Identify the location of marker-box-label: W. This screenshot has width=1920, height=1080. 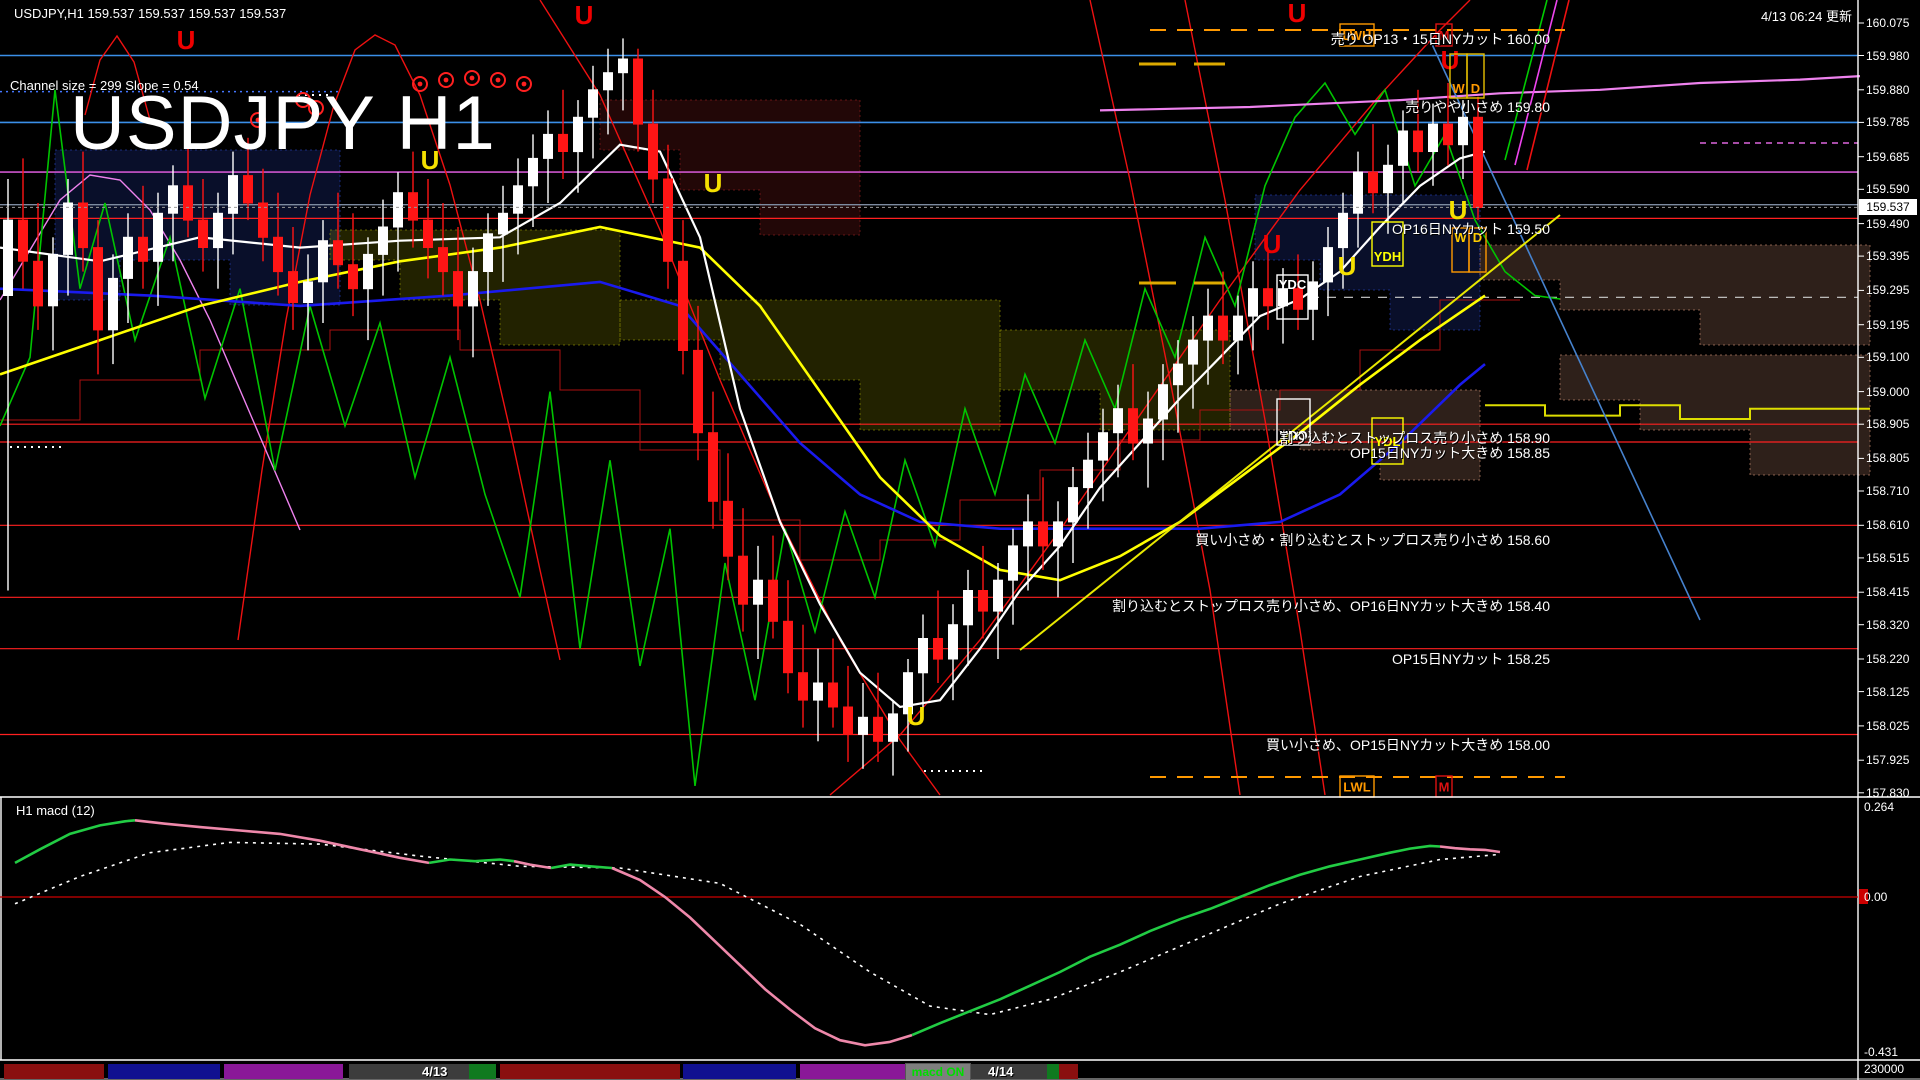
(1458, 88).